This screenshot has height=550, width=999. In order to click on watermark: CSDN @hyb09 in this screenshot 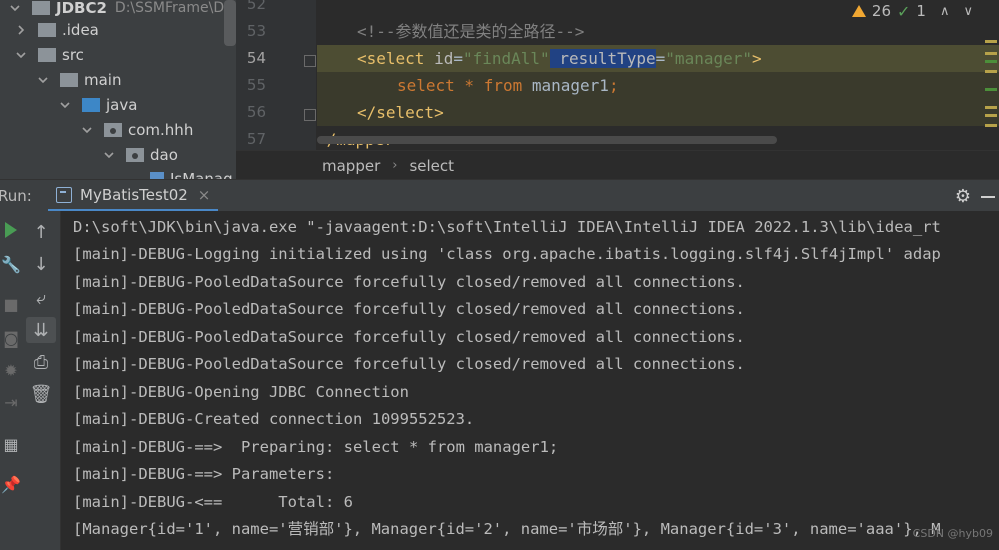, I will do `click(952, 533)`.